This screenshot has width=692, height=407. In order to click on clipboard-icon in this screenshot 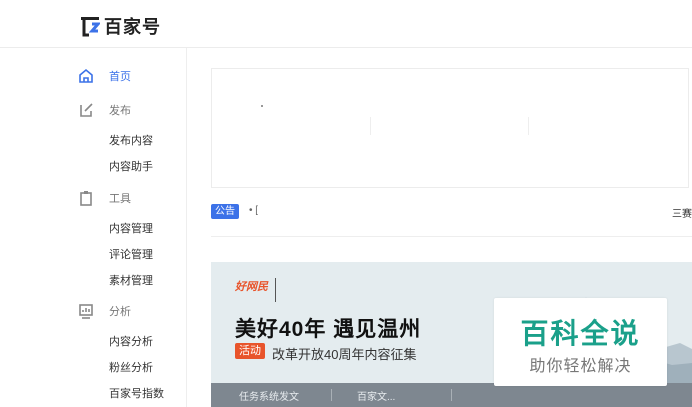, I will do `click(86, 198)`.